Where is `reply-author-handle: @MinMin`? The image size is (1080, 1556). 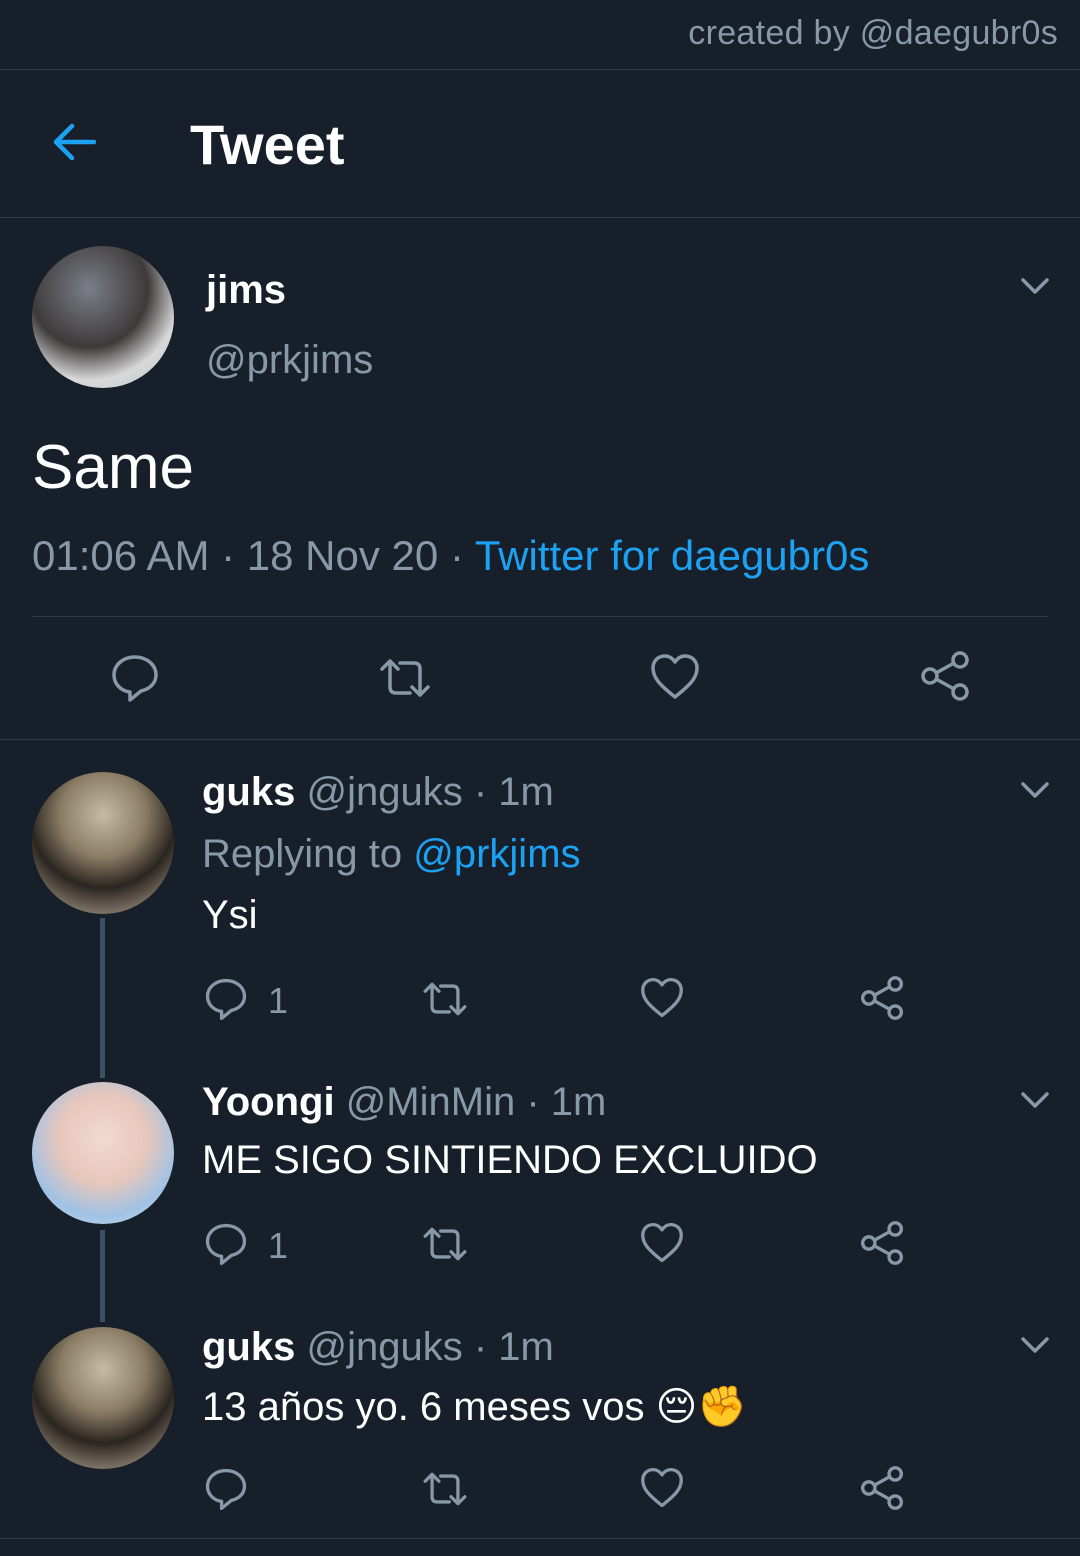
reply-author-handle: @MinMin is located at coordinates (431, 1102).